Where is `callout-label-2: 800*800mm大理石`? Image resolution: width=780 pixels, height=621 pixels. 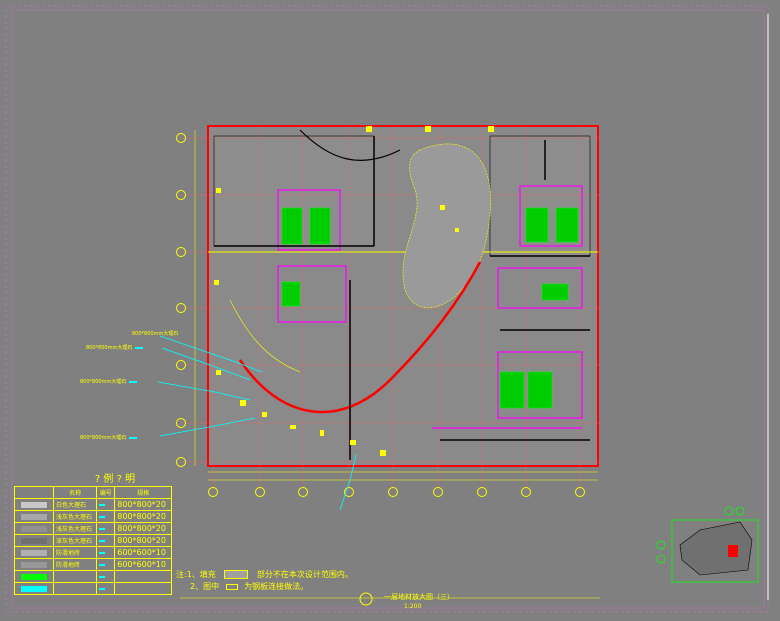
callout-label-2: 800*800mm大理石 is located at coordinates (115, 347).